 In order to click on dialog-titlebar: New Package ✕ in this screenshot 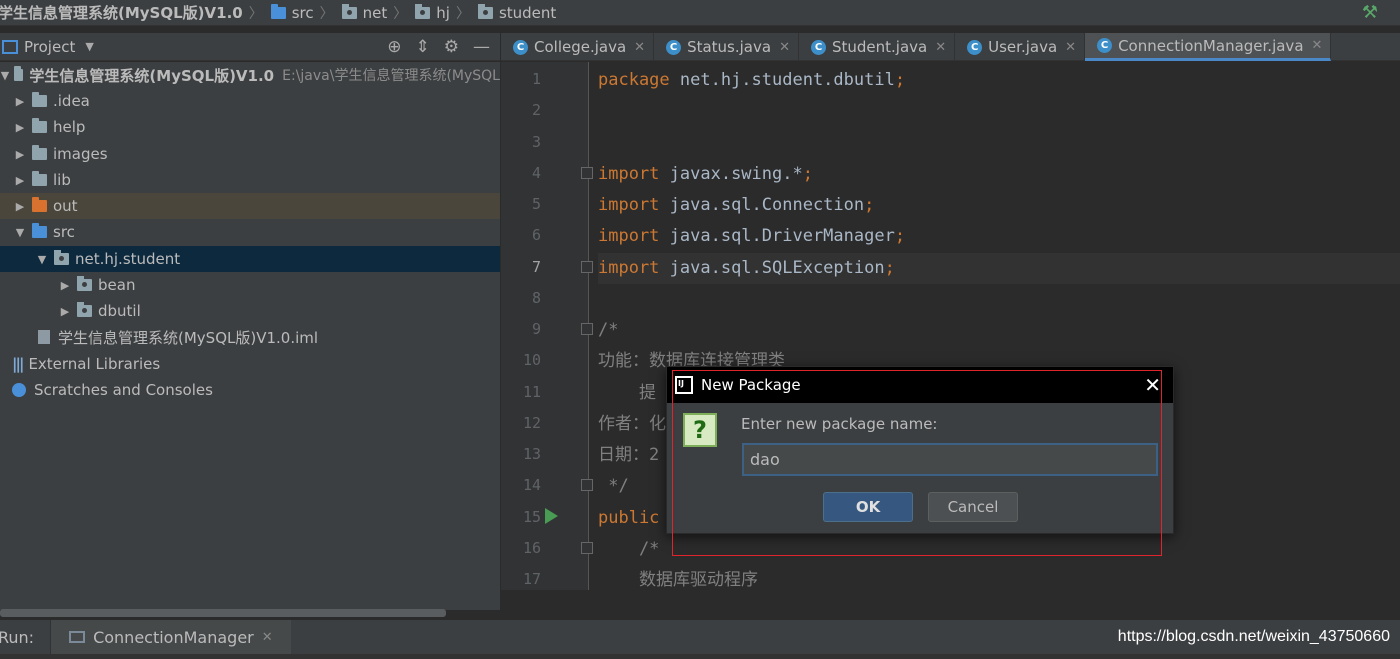, I will do `click(920, 385)`.